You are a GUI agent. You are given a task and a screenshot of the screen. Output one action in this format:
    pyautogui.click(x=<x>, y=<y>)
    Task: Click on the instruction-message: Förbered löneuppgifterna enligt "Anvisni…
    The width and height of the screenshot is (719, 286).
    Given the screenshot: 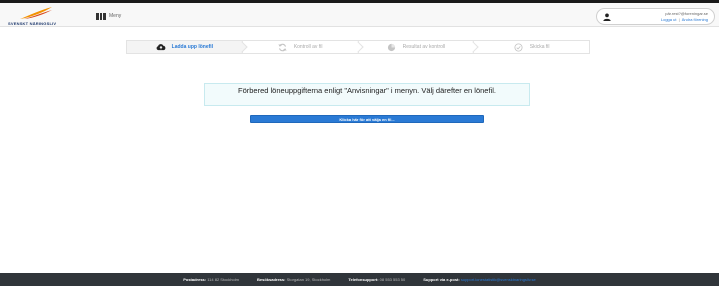 What is the action you would take?
    pyautogui.click(x=367, y=94)
    